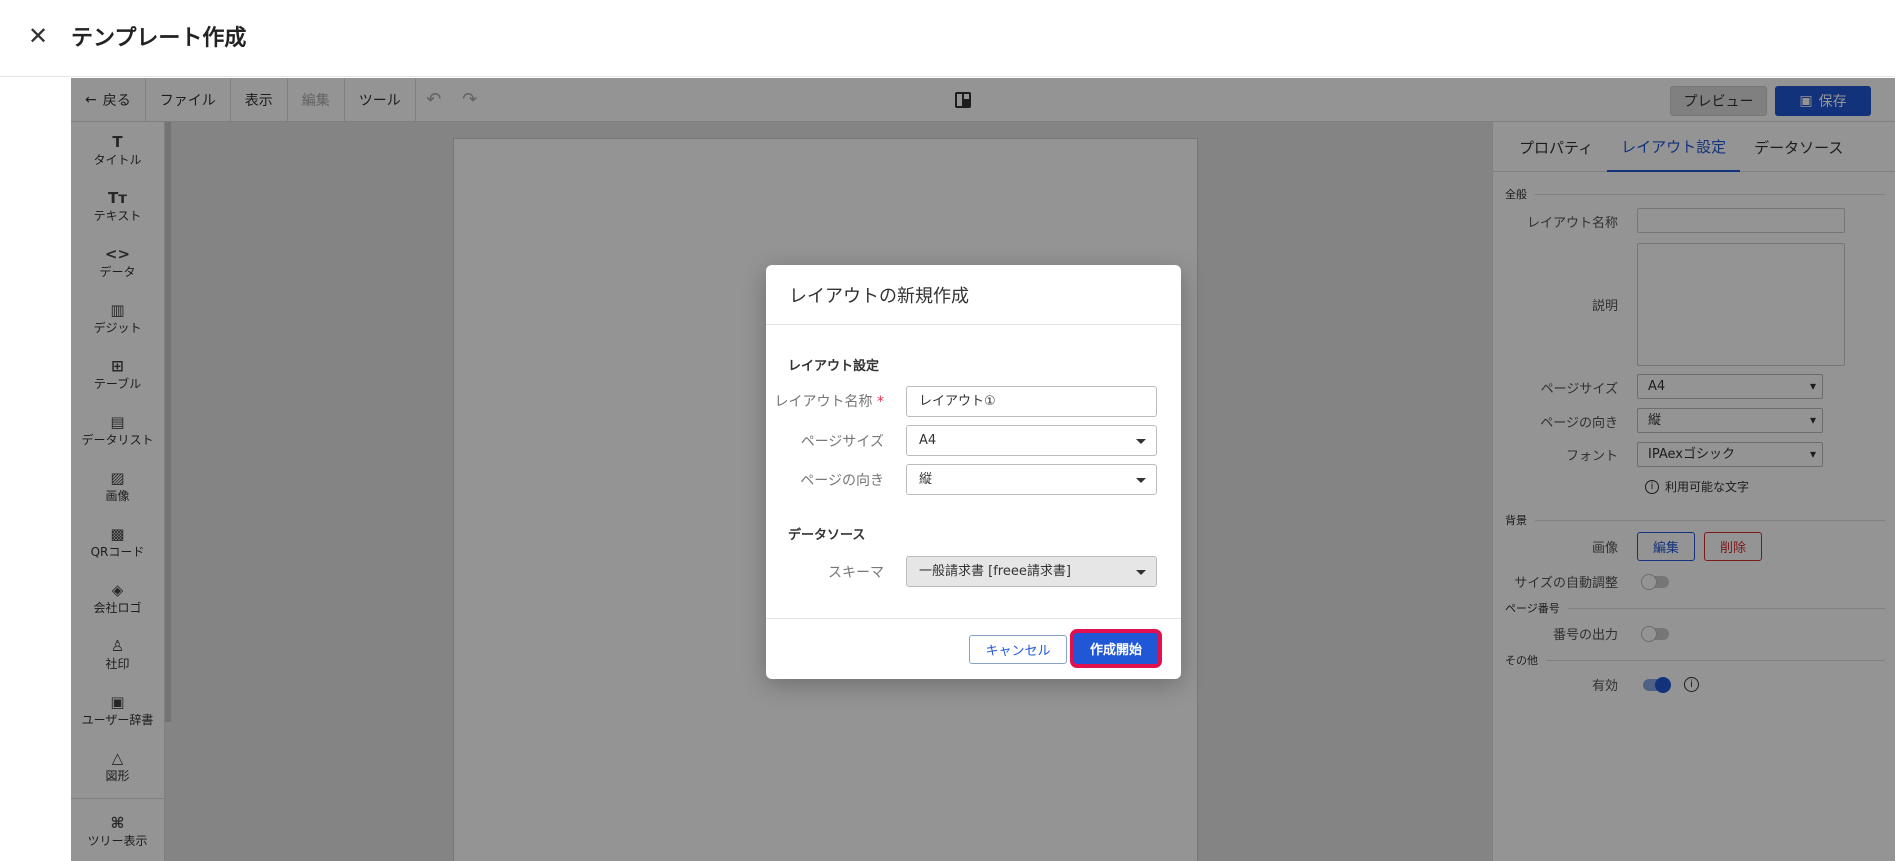  Describe the element at coordinates (856, 573) in the screenshot. I see `schema-field-label: スキーマ` at that location.